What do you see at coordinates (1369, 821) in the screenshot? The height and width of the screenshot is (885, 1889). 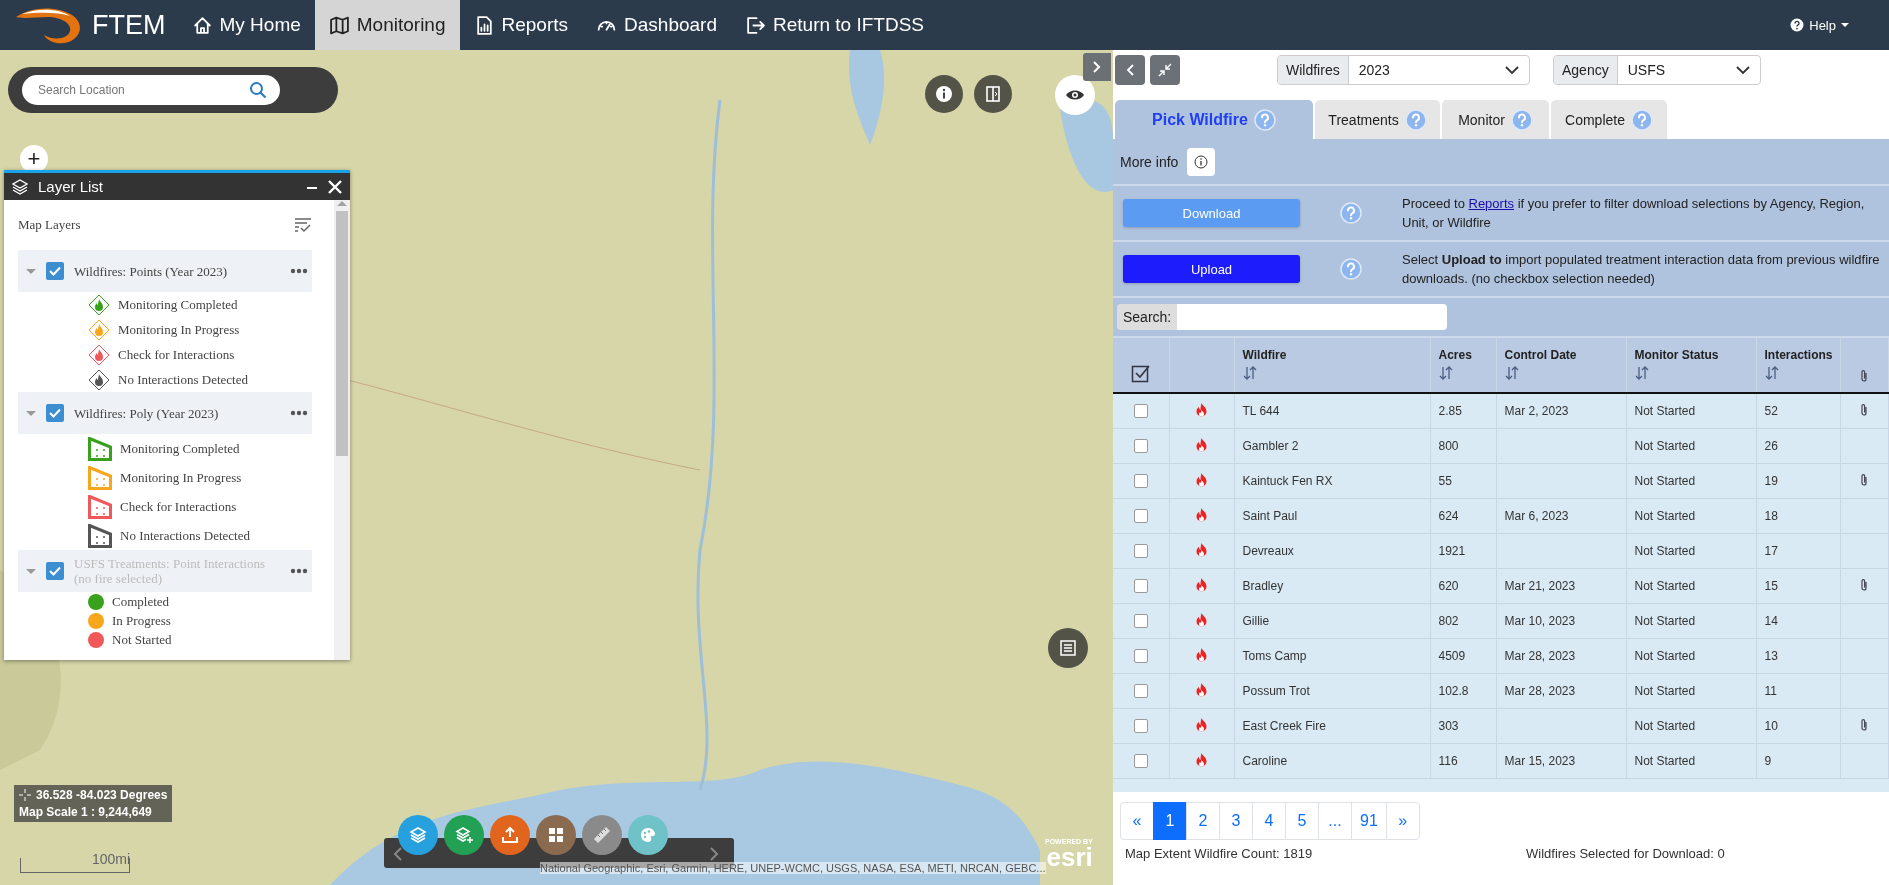 I see `page-button: 91` at bounding box center [1369, 821].